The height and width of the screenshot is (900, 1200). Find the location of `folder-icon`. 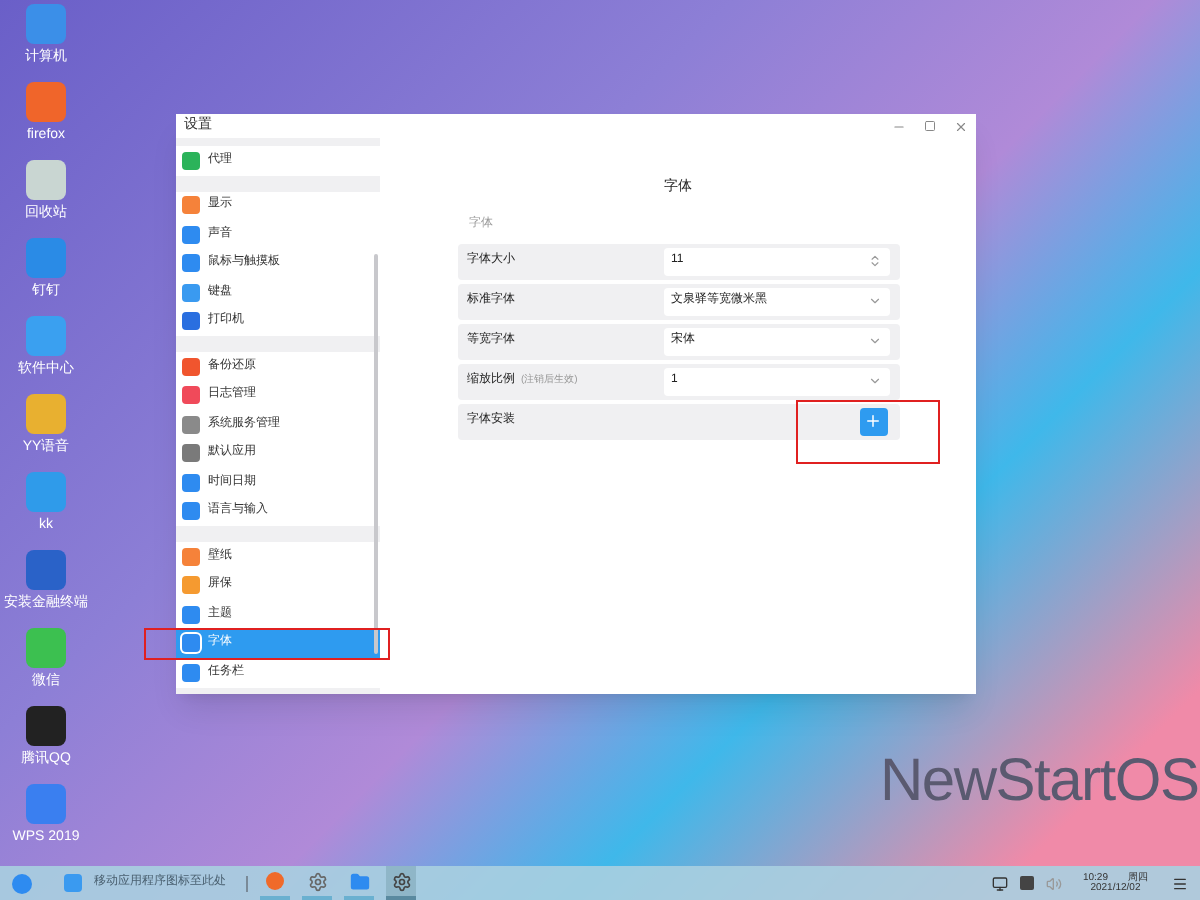

folder-icon is located at coordinates (359, 881).